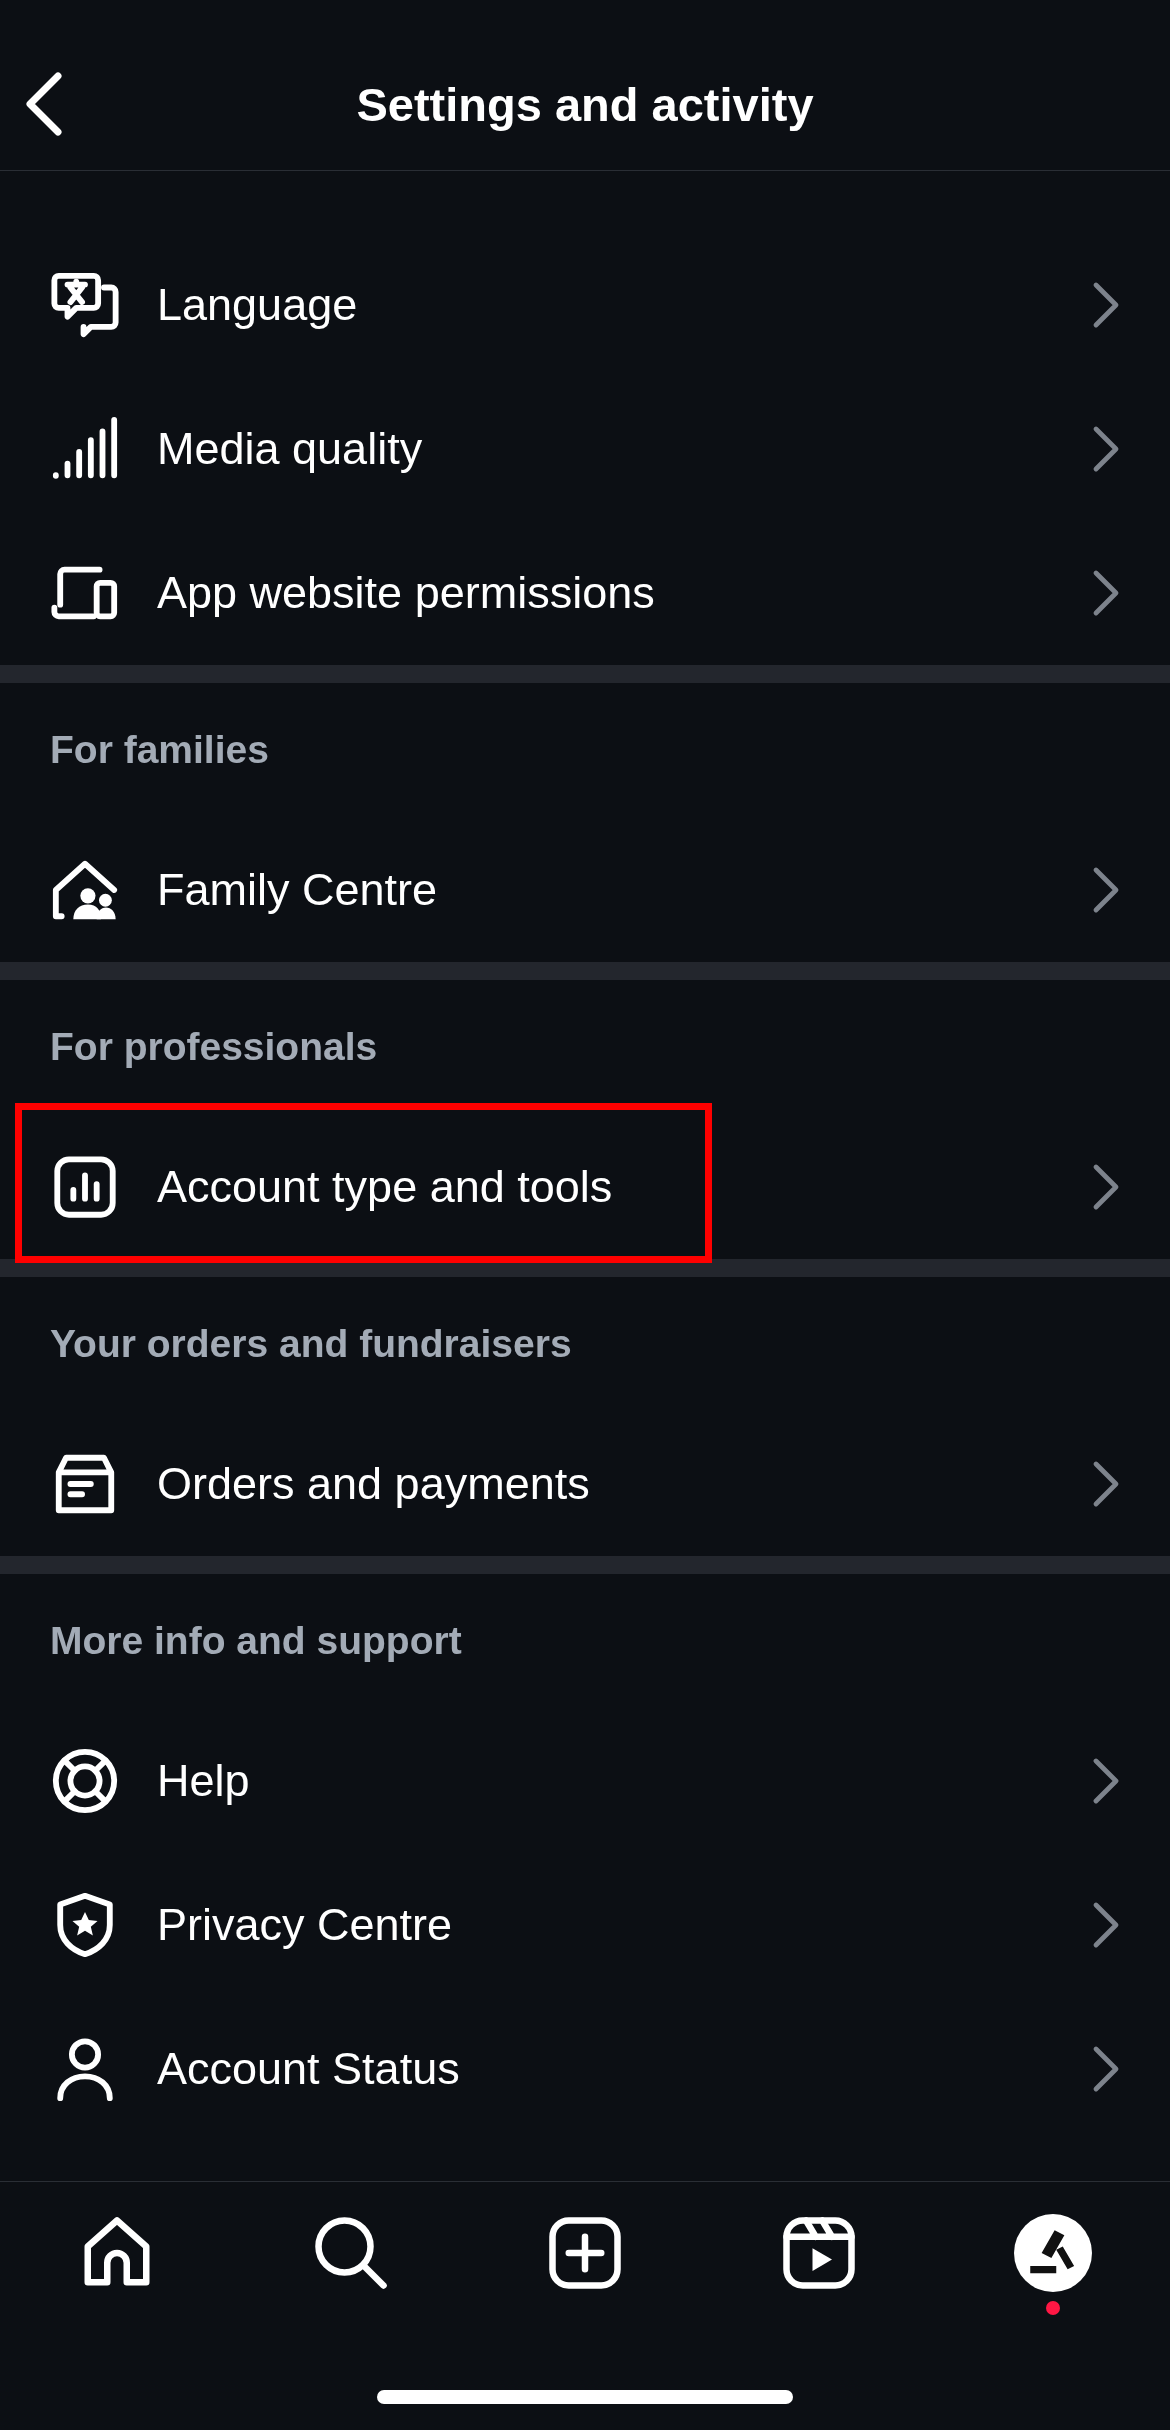  I want to click on row-label: Privacy Centre, so click(305, 1925).